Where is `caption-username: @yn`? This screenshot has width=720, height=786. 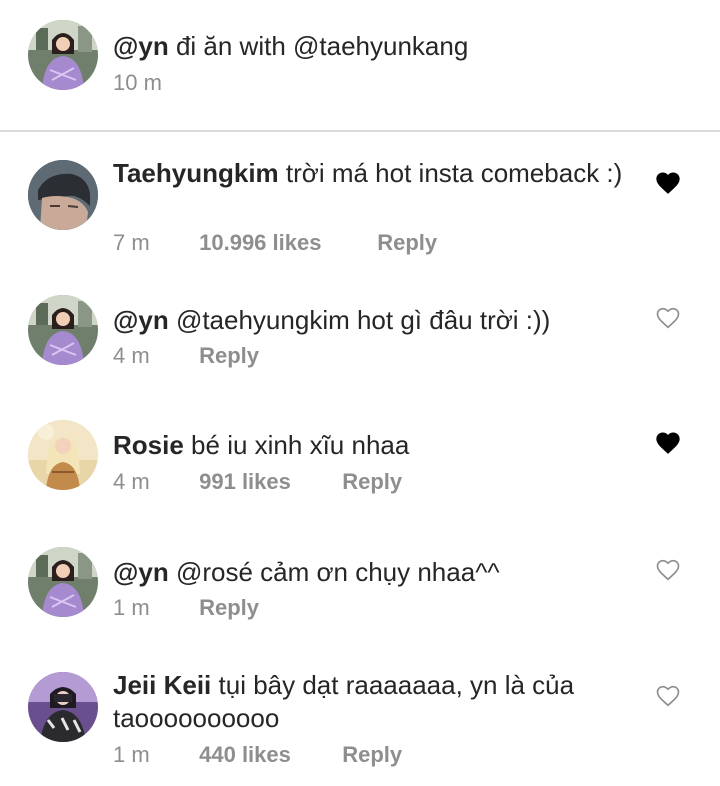
caption-username: @yn is located at coordinates (141, 46).